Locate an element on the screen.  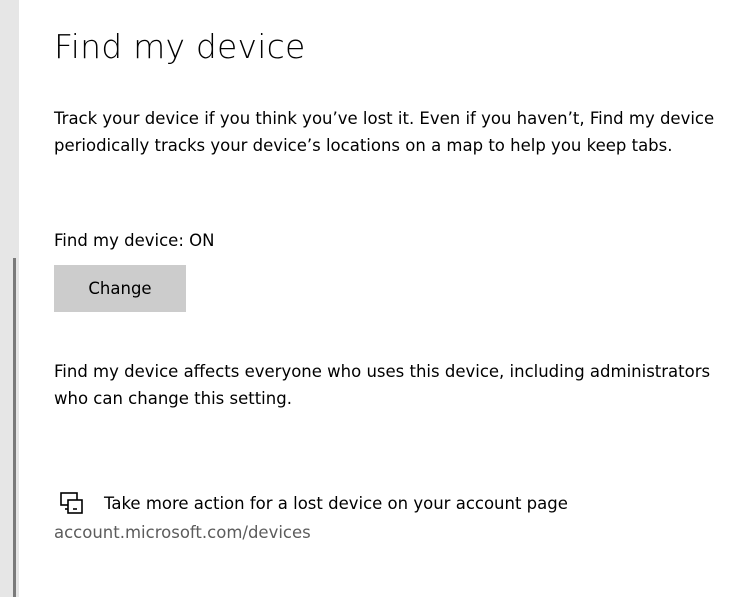
left-pane-strip is located at coordinates (9, 298).